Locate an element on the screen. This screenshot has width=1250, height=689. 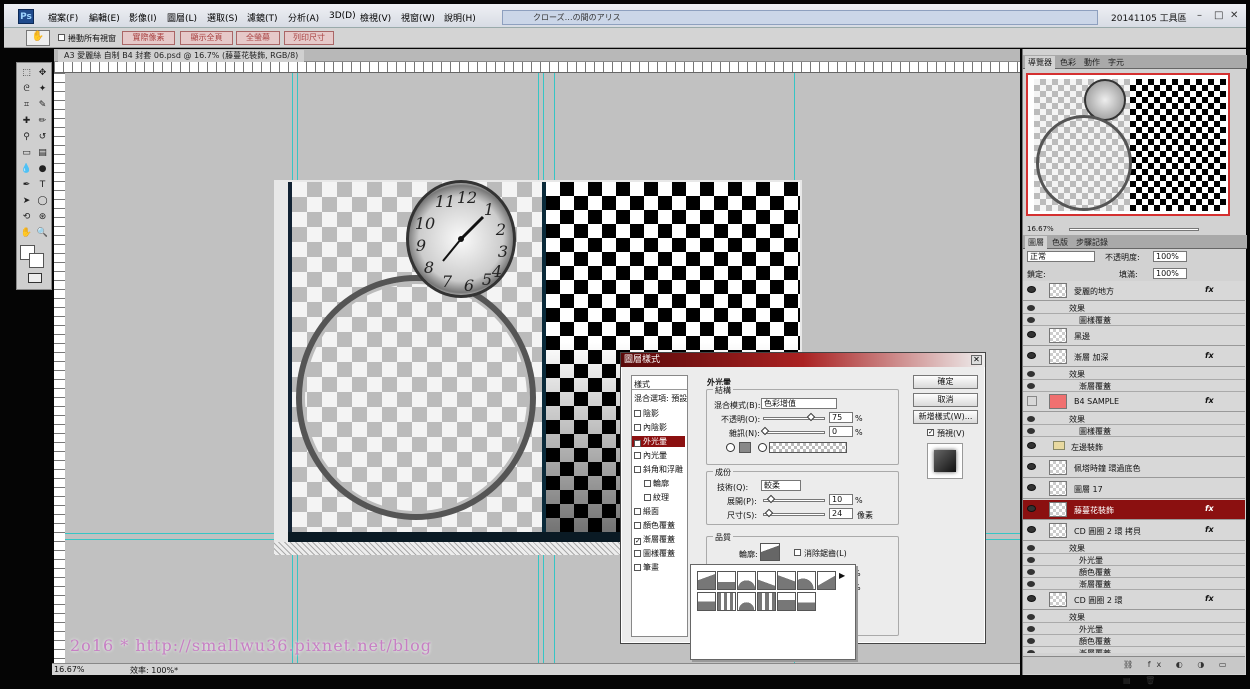
style-item: 圖樣覆蓋 is located at coordinates (654, 553).